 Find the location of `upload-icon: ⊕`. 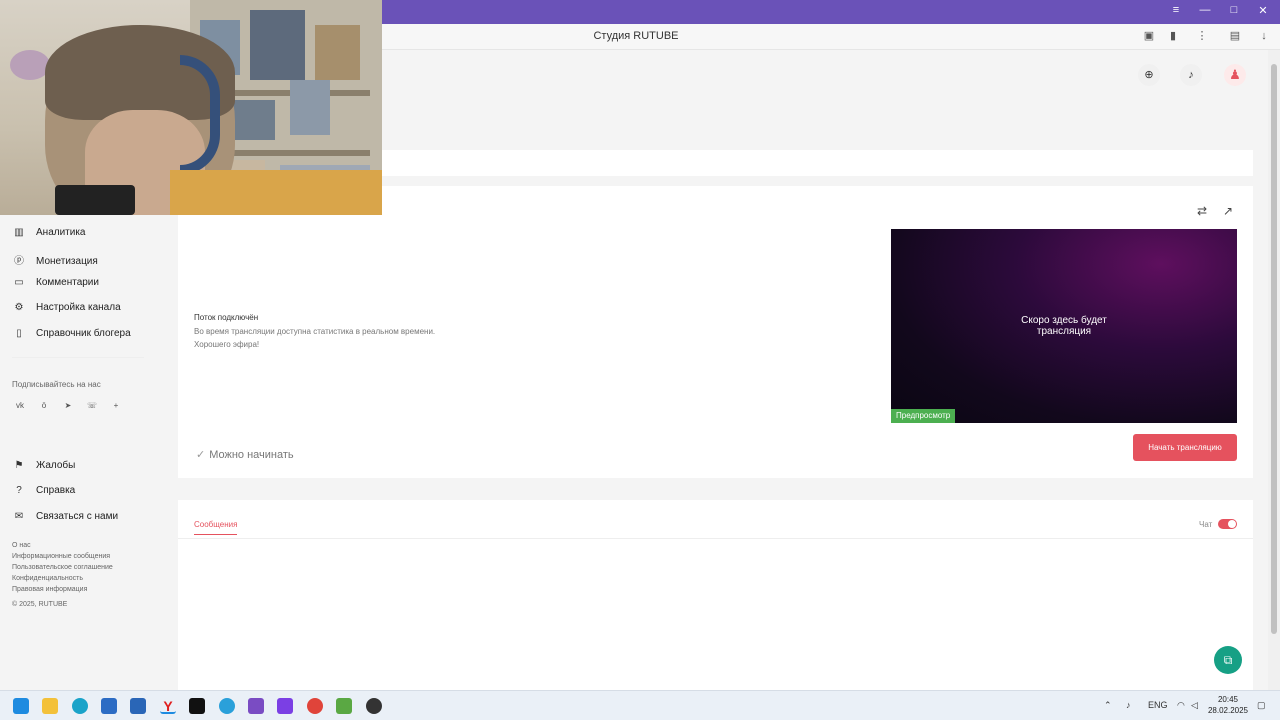

upload-icon: ⊕ is located at coordinates (1149, 75).